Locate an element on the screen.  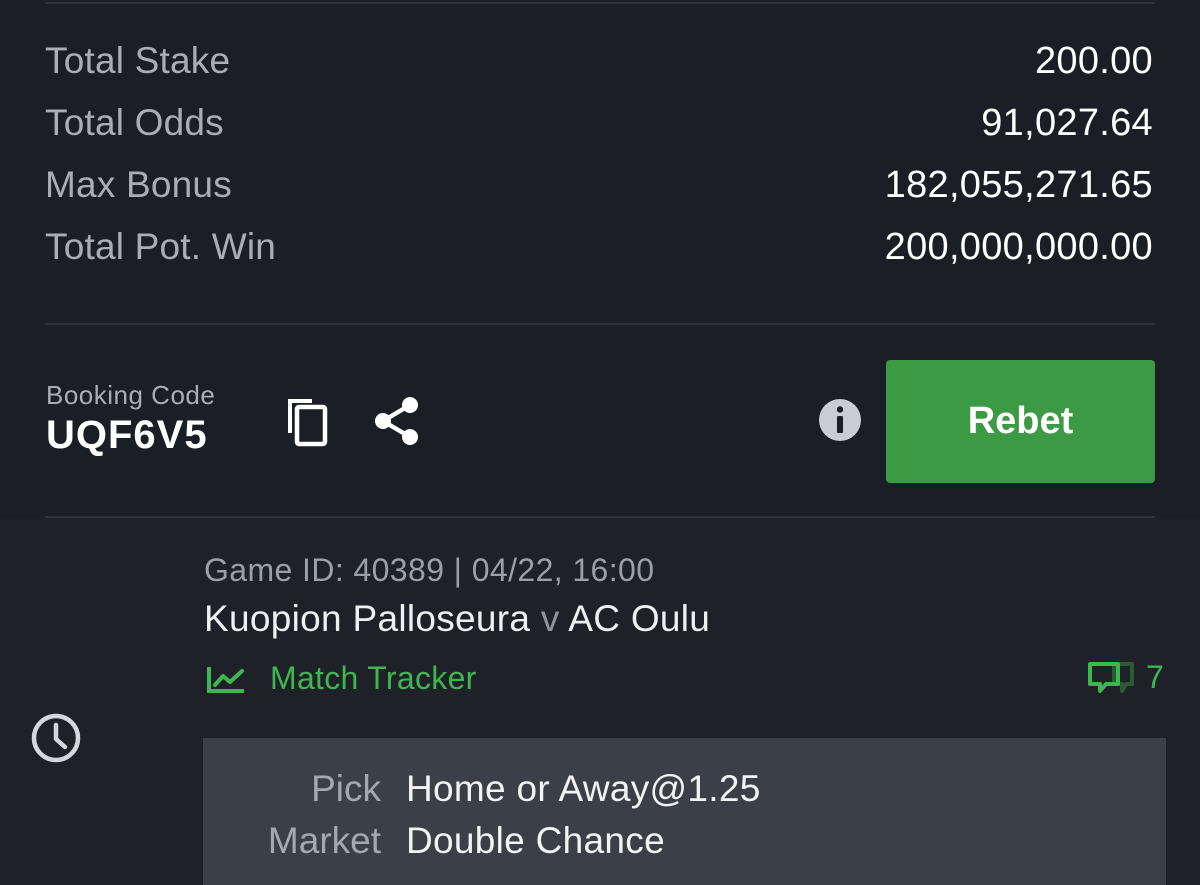
summary-label: Total Stake is located at coordinates (138, 60).